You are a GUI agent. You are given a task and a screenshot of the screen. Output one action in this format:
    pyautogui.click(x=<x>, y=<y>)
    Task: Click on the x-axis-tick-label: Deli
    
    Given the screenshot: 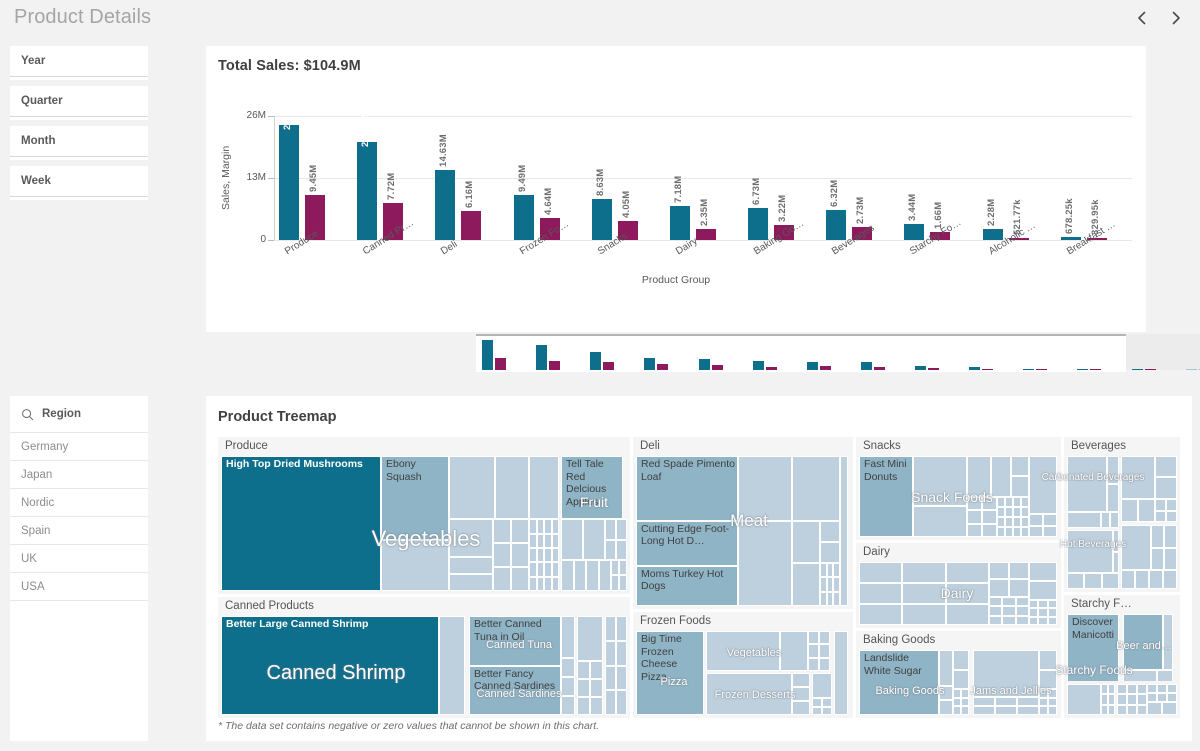 What is the action you would take?
    pyautogui.click(x=449, y=248)
    